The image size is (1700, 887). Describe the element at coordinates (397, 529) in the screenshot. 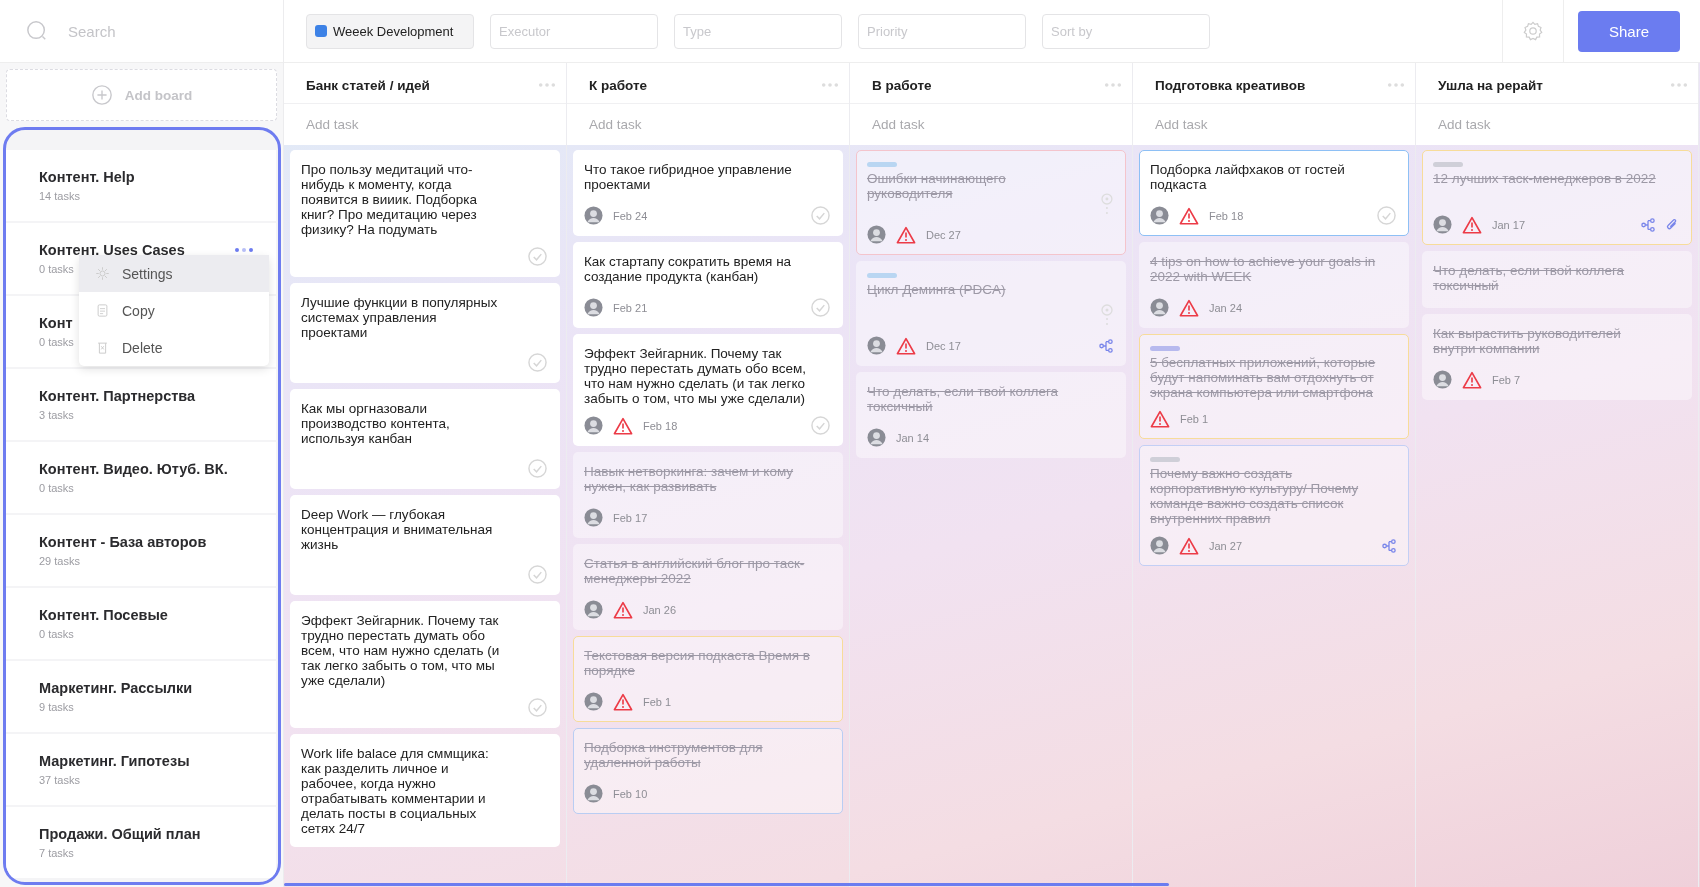

I see `task-title: Deep Work — глубокая концентрация и внимательная жизнь` at that location.